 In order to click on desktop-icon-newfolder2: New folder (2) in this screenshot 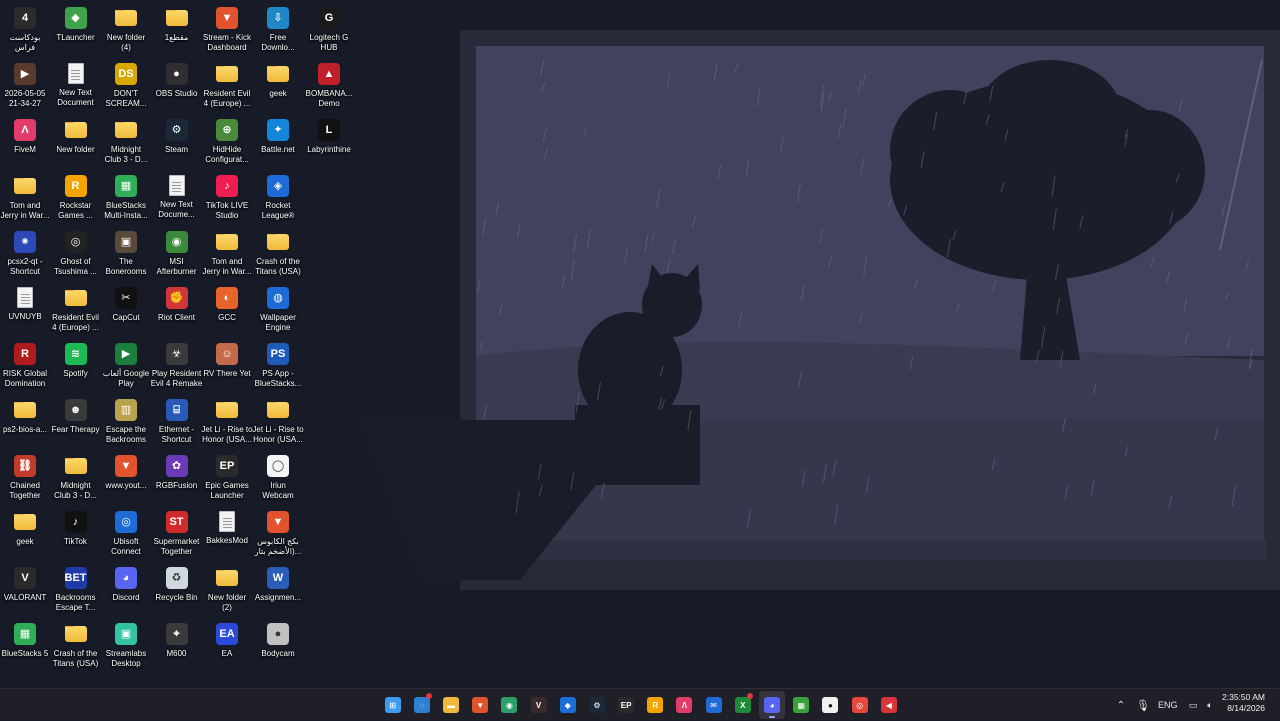, I will do `click(227, 589)`.